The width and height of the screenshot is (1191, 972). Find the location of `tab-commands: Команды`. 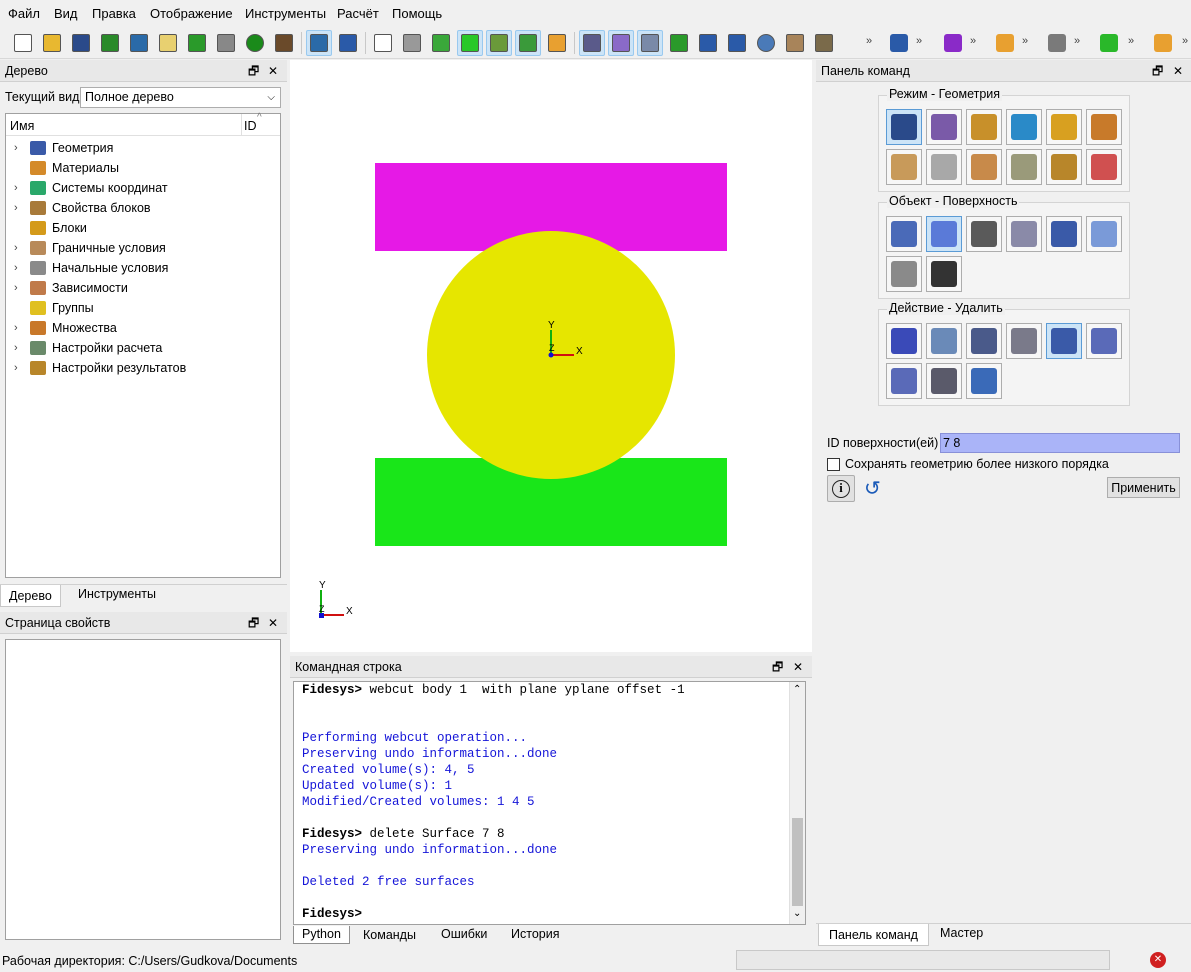

tab-commands: Команды is located at coordinates (389, 935).